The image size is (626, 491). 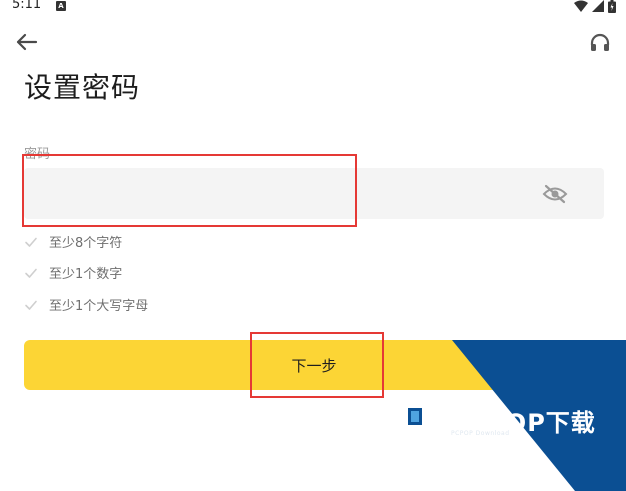 I want to click on arrow-left-icon, so click(x=27, y=42).